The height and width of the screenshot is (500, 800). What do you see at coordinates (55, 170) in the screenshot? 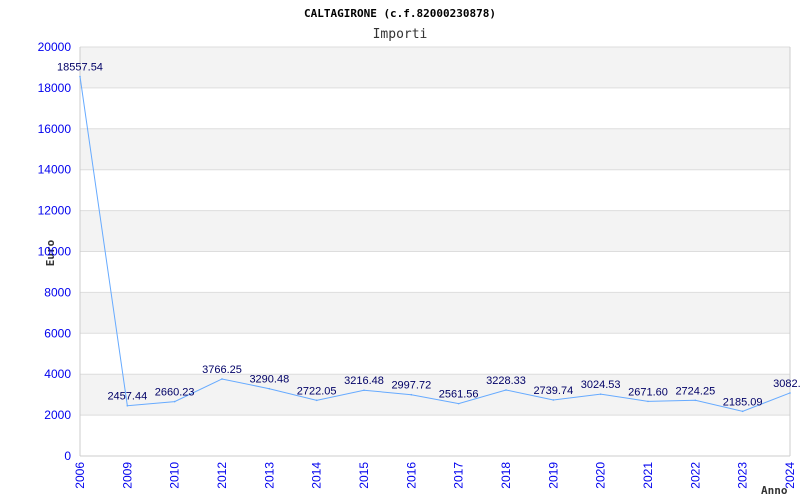
I see `y-tick-label: 14000` at bounding box center [55, 170].